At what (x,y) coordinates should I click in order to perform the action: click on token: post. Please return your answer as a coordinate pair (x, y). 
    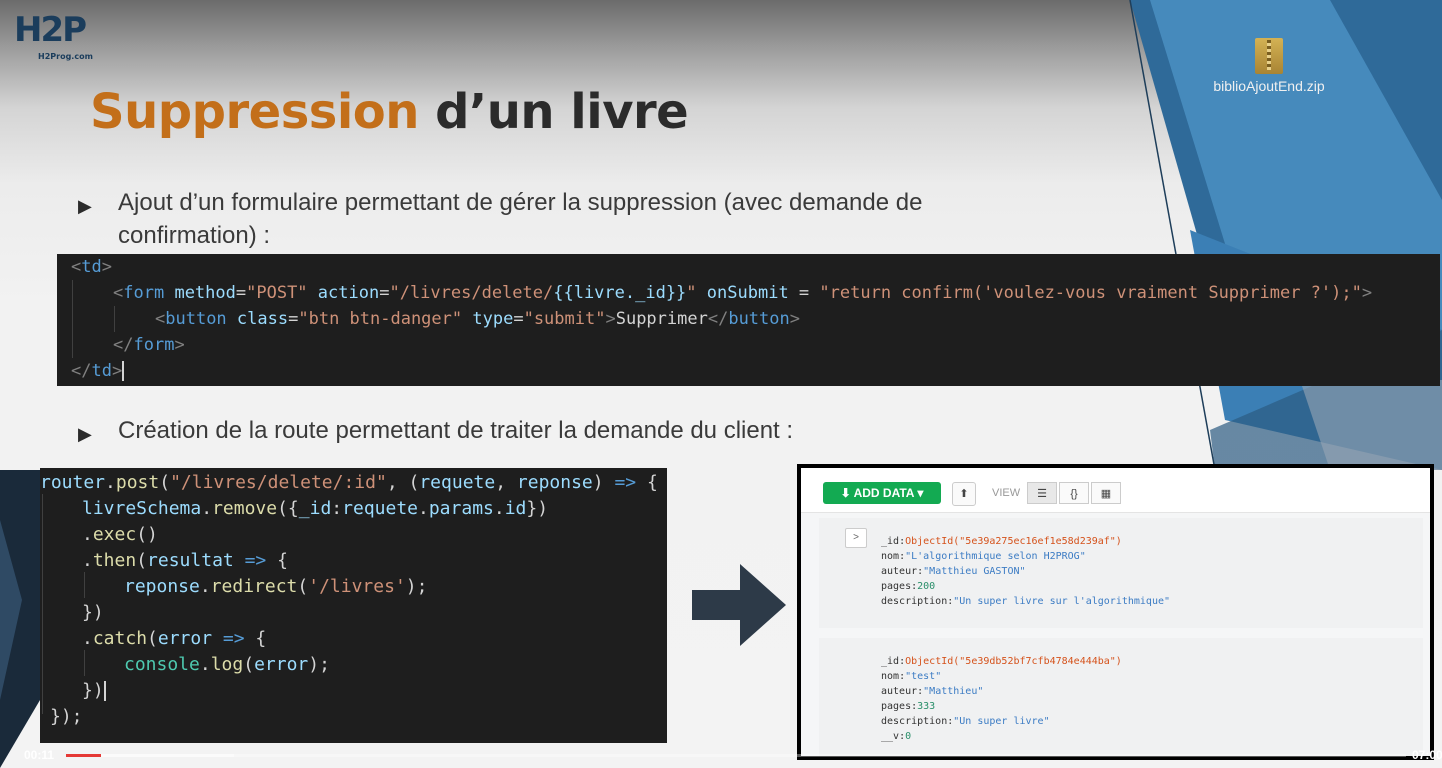
    Looking at the image, I should click on (137, 482).